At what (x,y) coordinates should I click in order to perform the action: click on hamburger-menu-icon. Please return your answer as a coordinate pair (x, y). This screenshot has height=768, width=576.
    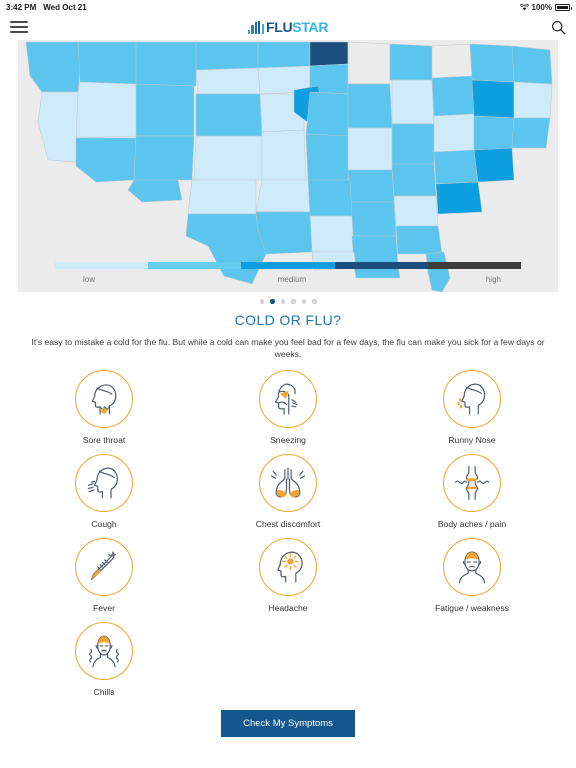
    Looking at the image, I should click on (19, 27).